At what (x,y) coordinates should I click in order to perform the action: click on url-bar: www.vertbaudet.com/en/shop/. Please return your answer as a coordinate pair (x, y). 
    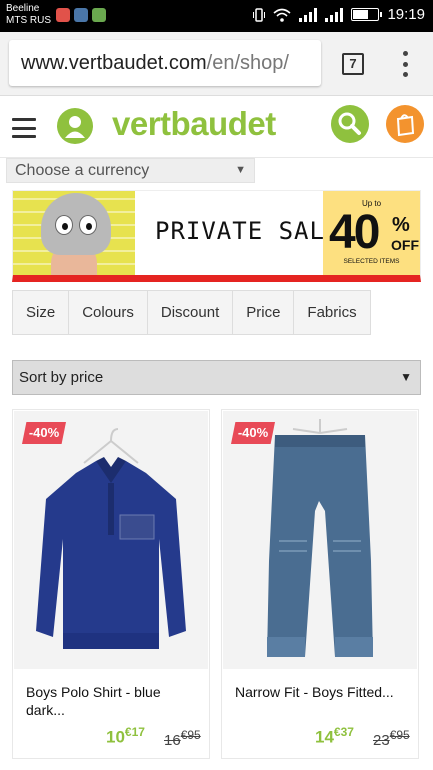
    Looking at the image, I should click on (165, 63).